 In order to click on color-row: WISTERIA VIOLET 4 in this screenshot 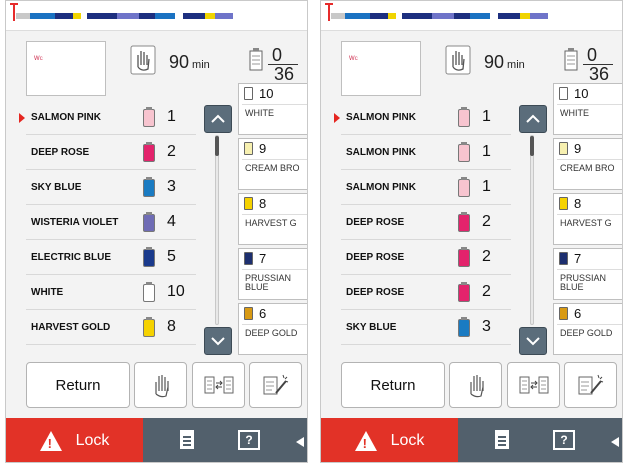, I will do `click(111, 222)`.